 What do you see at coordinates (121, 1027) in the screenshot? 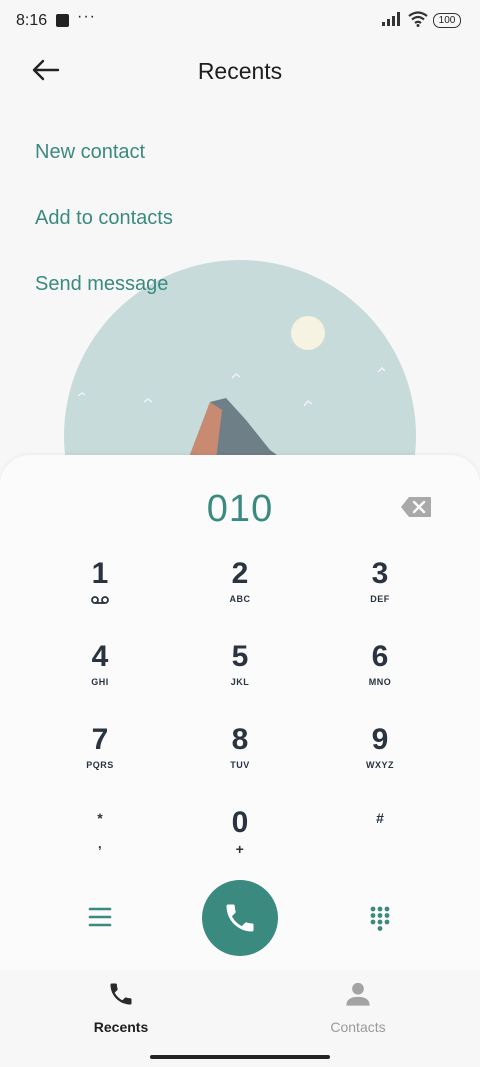
I see `nav-recents-label: Recents` at bounding box center [121, 1027].